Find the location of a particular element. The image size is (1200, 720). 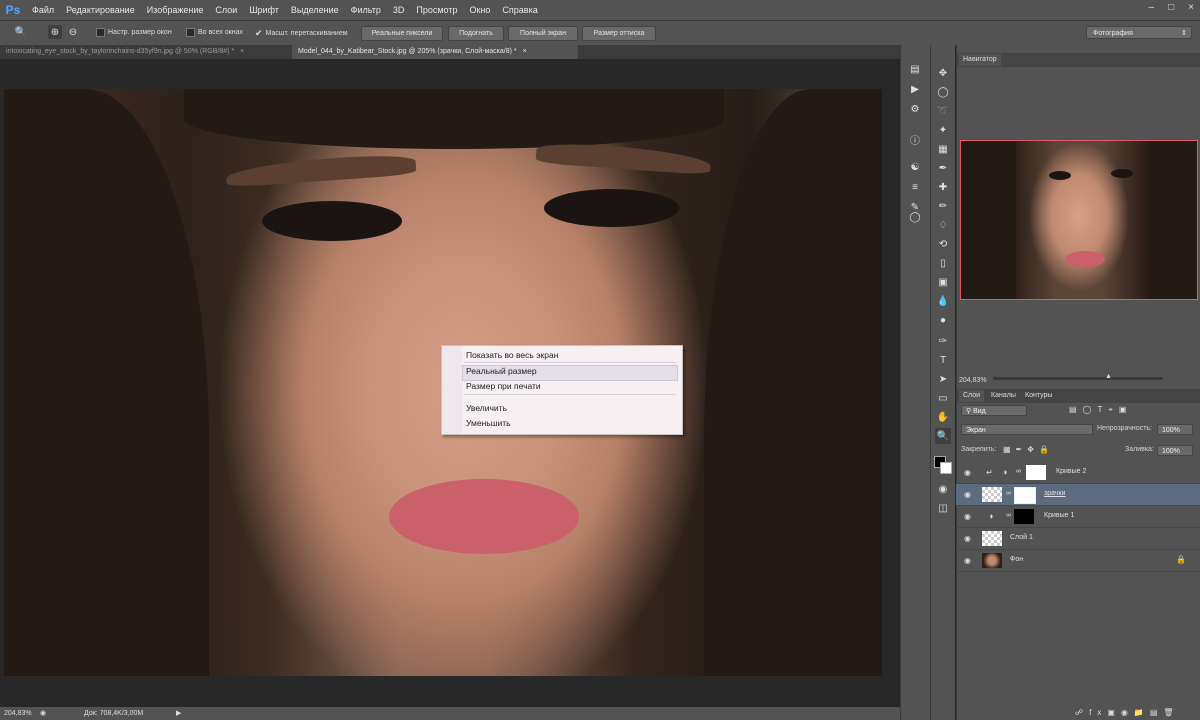

menu-edit: Редактирование is located at coordinates (100, 10).